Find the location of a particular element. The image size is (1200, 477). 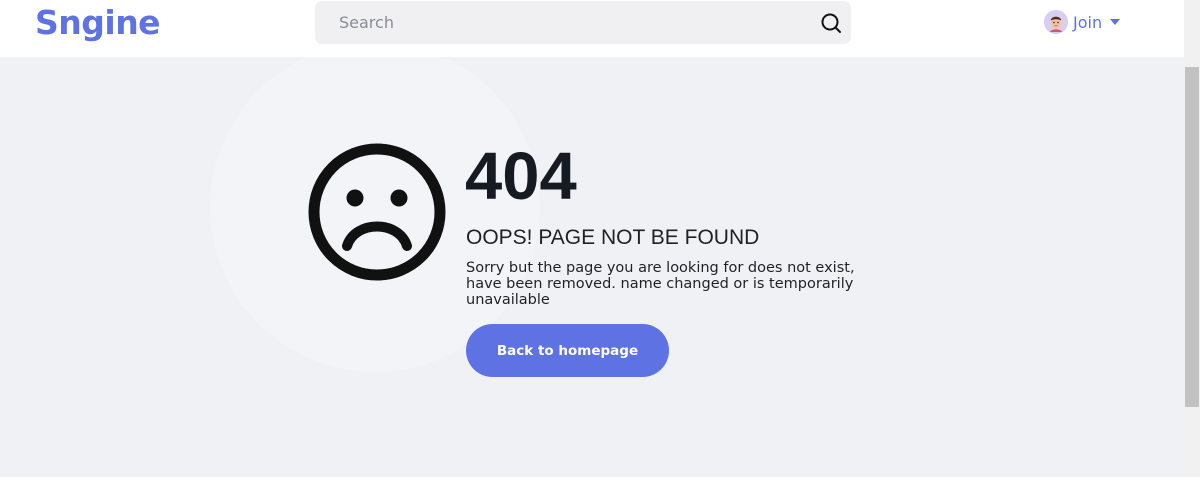

search-box is located at coordinates (583, 22).